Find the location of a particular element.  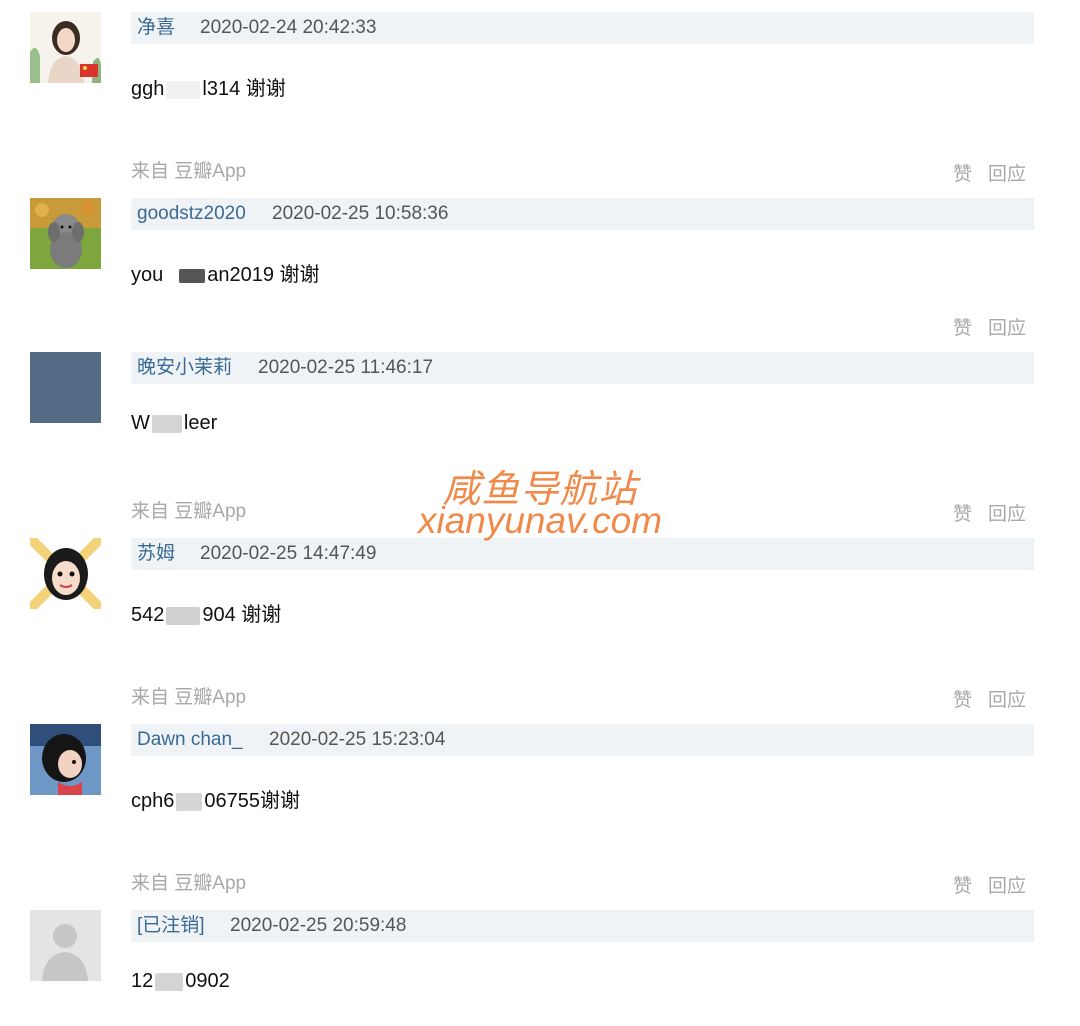

comment-author: [已注销] is located at coordinates (171, 926).